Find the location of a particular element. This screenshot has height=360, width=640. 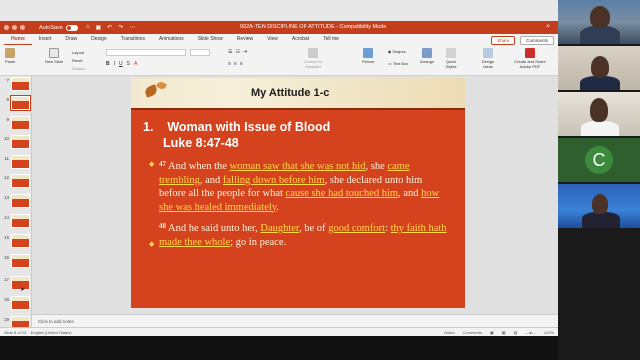

participant-body is located at coordinates (600, 128).